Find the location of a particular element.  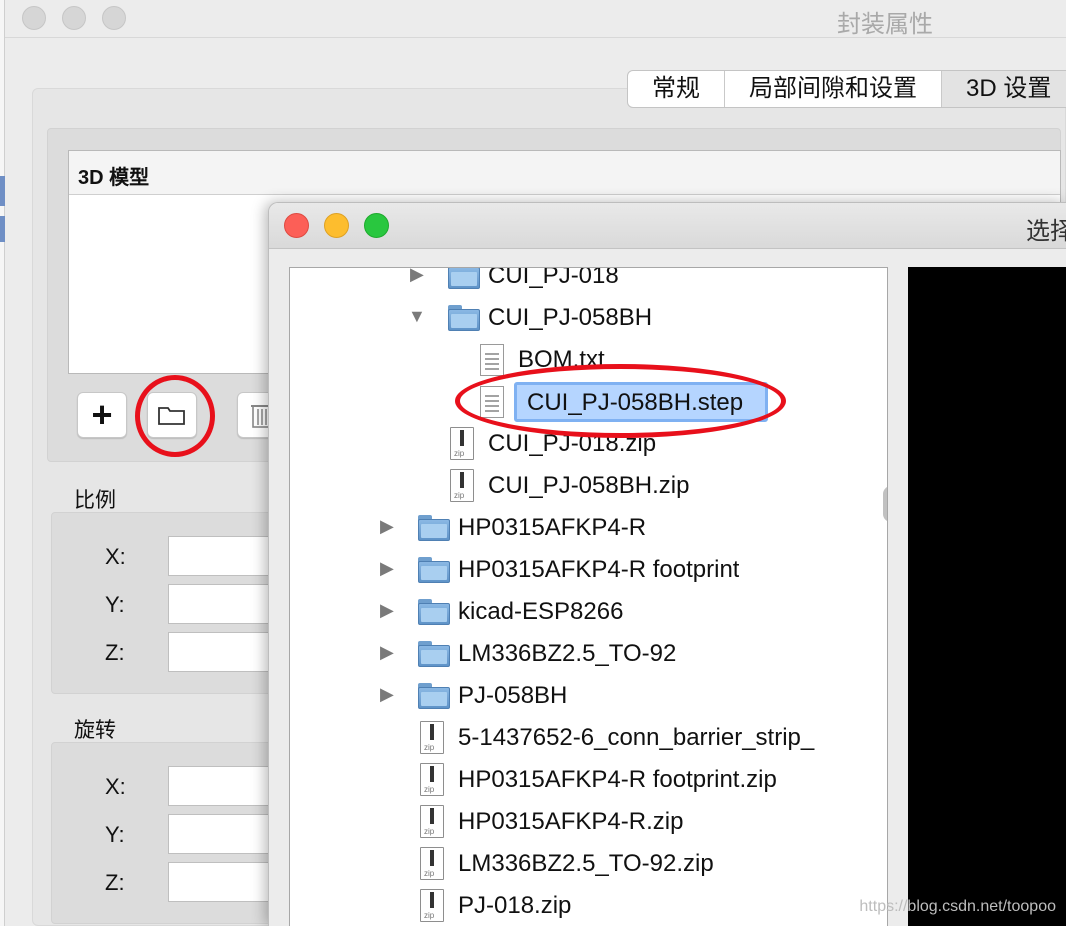

file-preview-pane is located at coordinates (987, 596).